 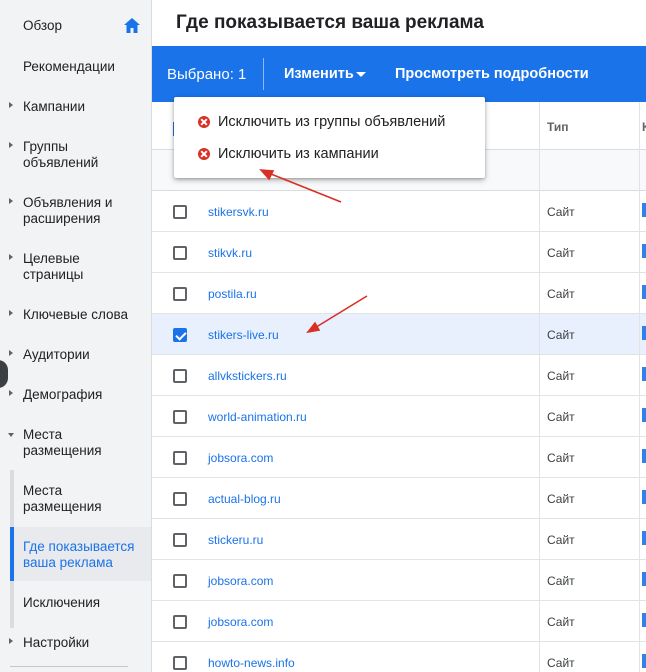 I want to click on sidebar-item-campaigns: Кампании, so click(x=75, y=109).